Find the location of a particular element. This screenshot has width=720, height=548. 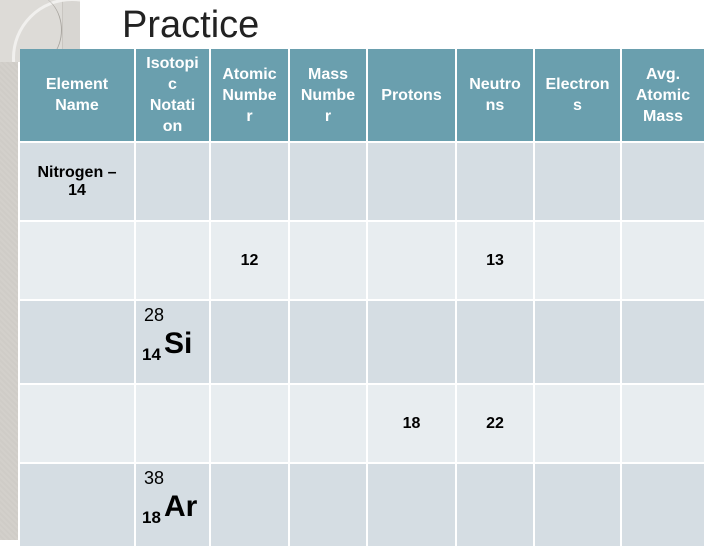

header-label-line: on is located at coordinates (172, 126).